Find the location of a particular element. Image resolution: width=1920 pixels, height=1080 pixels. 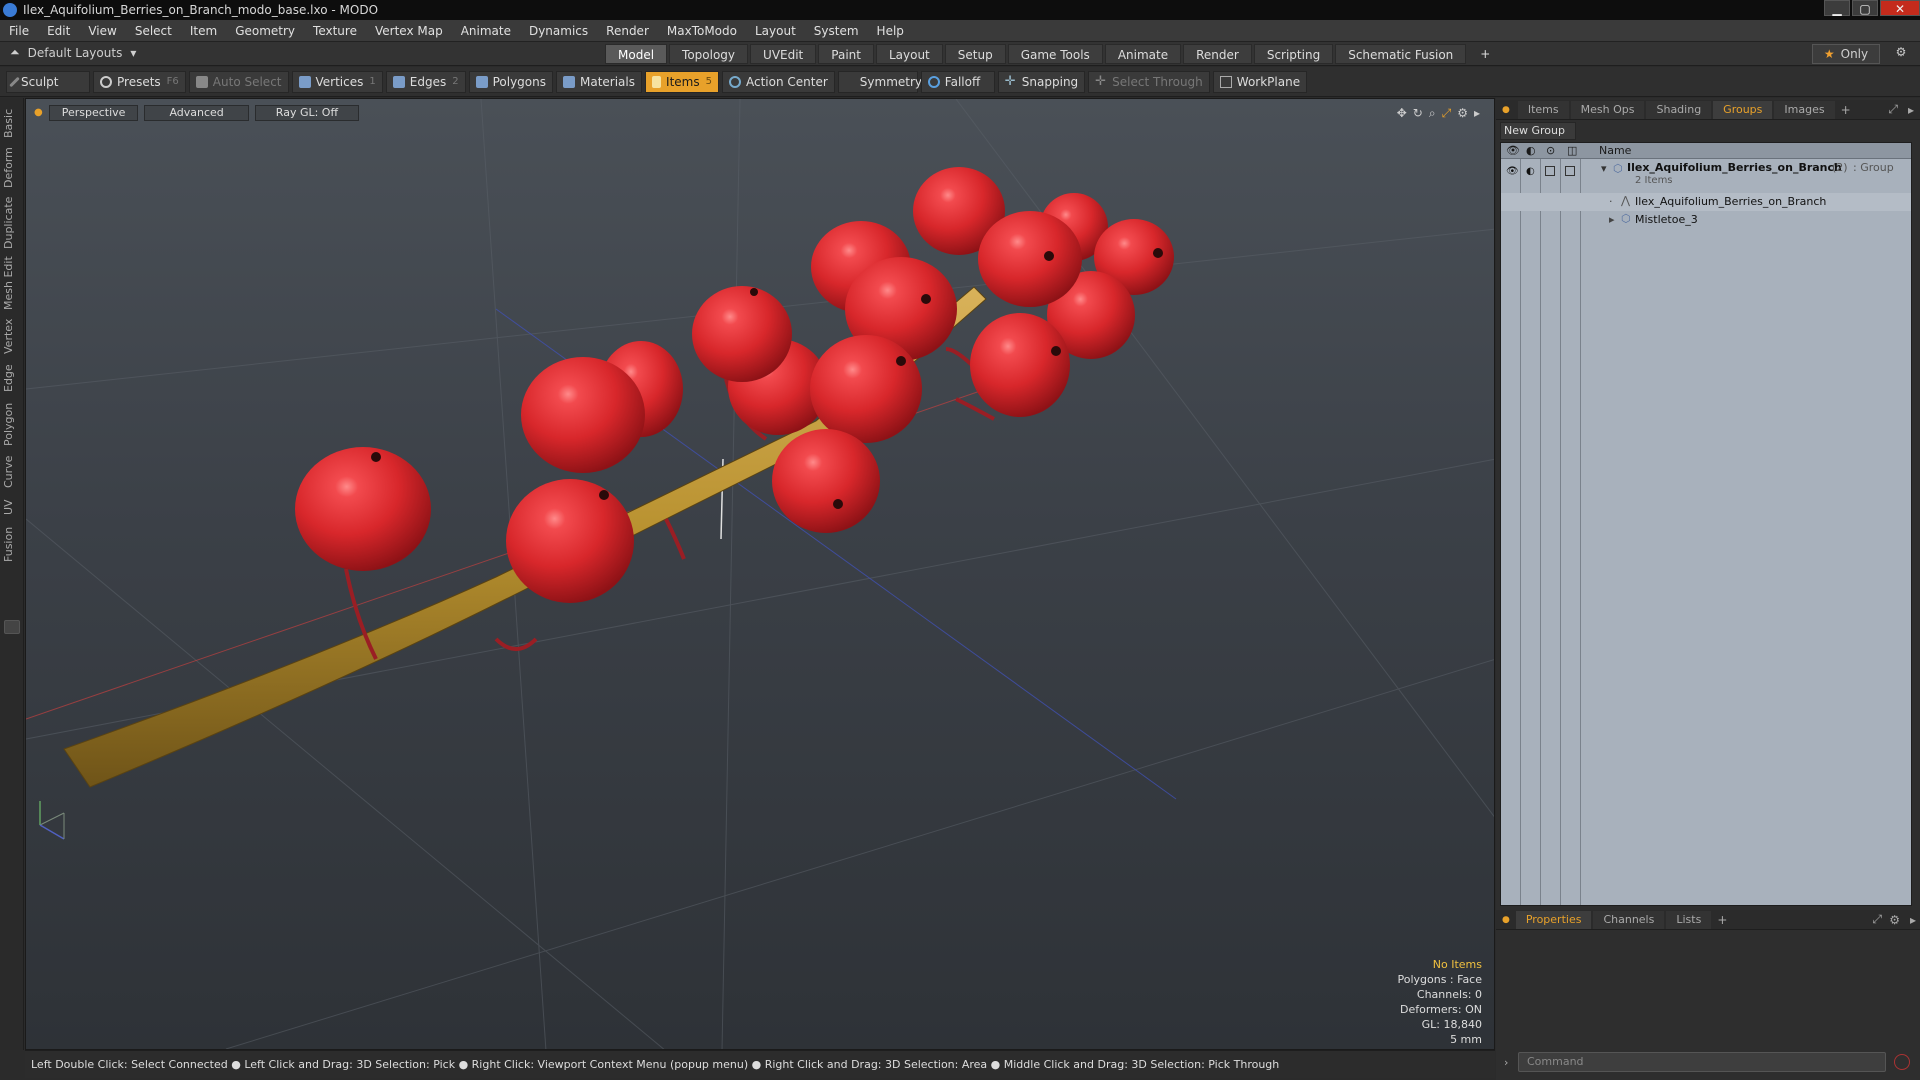

raygl-toggle: Ray GL: Off is located at coordinates (307, 113).